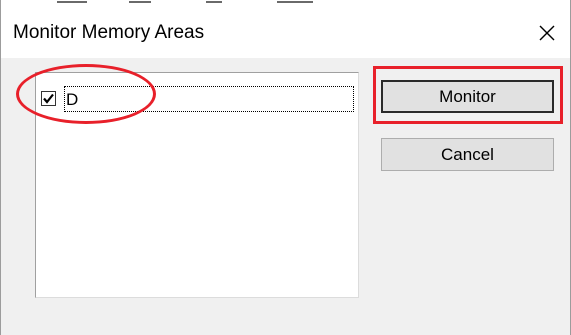  Describe the element at coordinates (285, 33) in the screenshot. I see `title-bar: Monitor Memory Areas` at that location.